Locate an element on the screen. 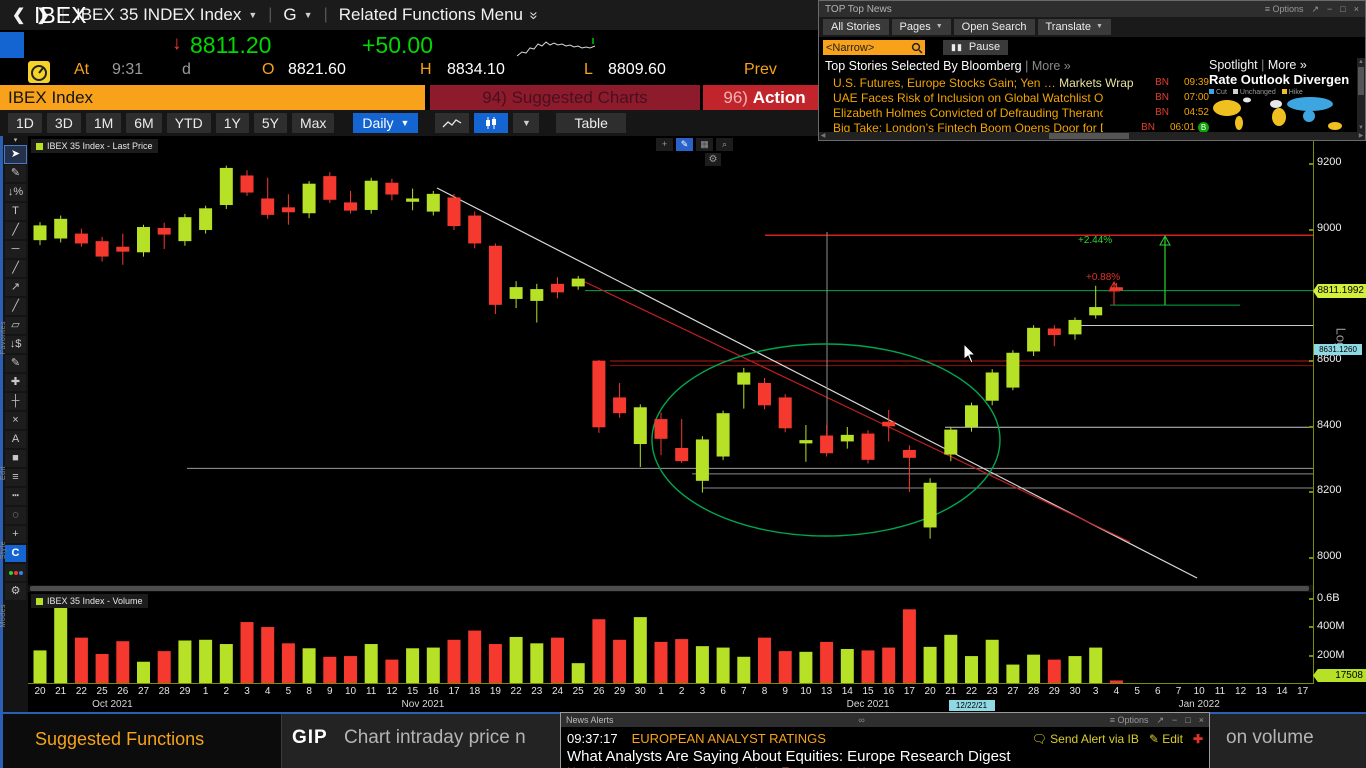 The width and height of the screenshot is (1366, 768). volume-chart-canvas is located at coordinates (670, 637).